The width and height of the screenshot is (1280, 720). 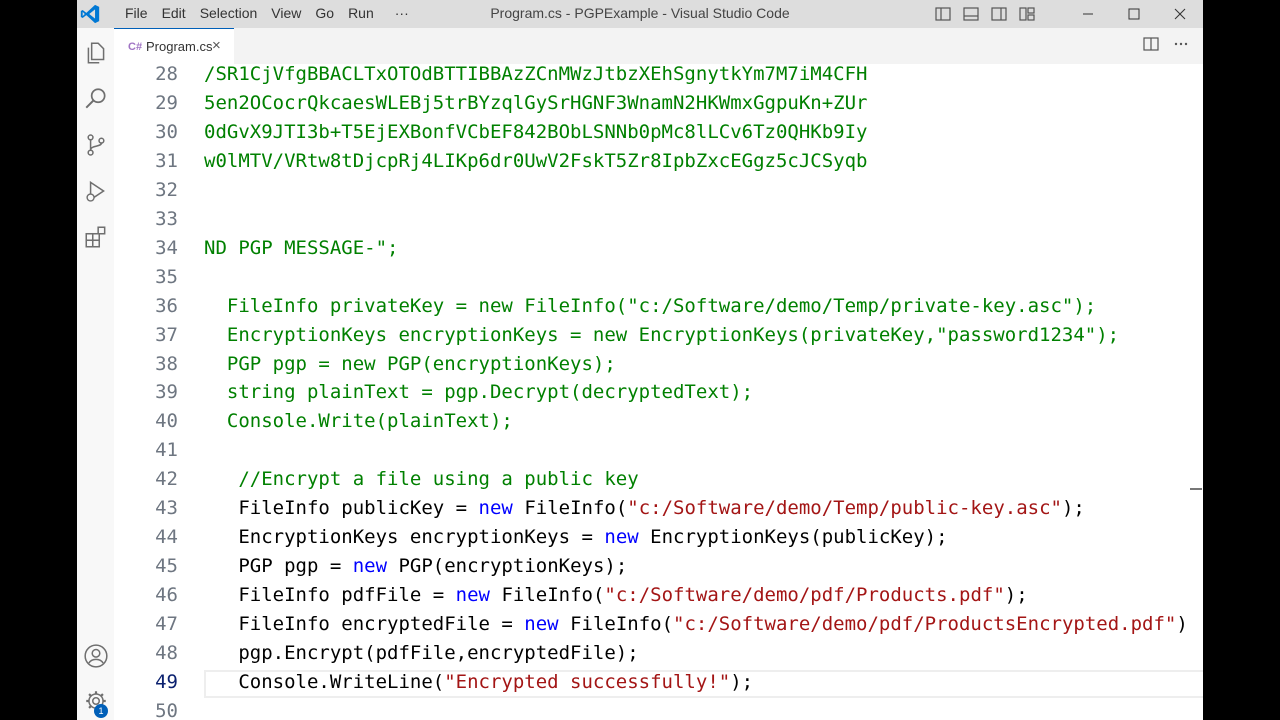 What do you see at coordinates (398, 14) in the screenshot?
I see `menu-more: ···` at bounding box center [398, 14].